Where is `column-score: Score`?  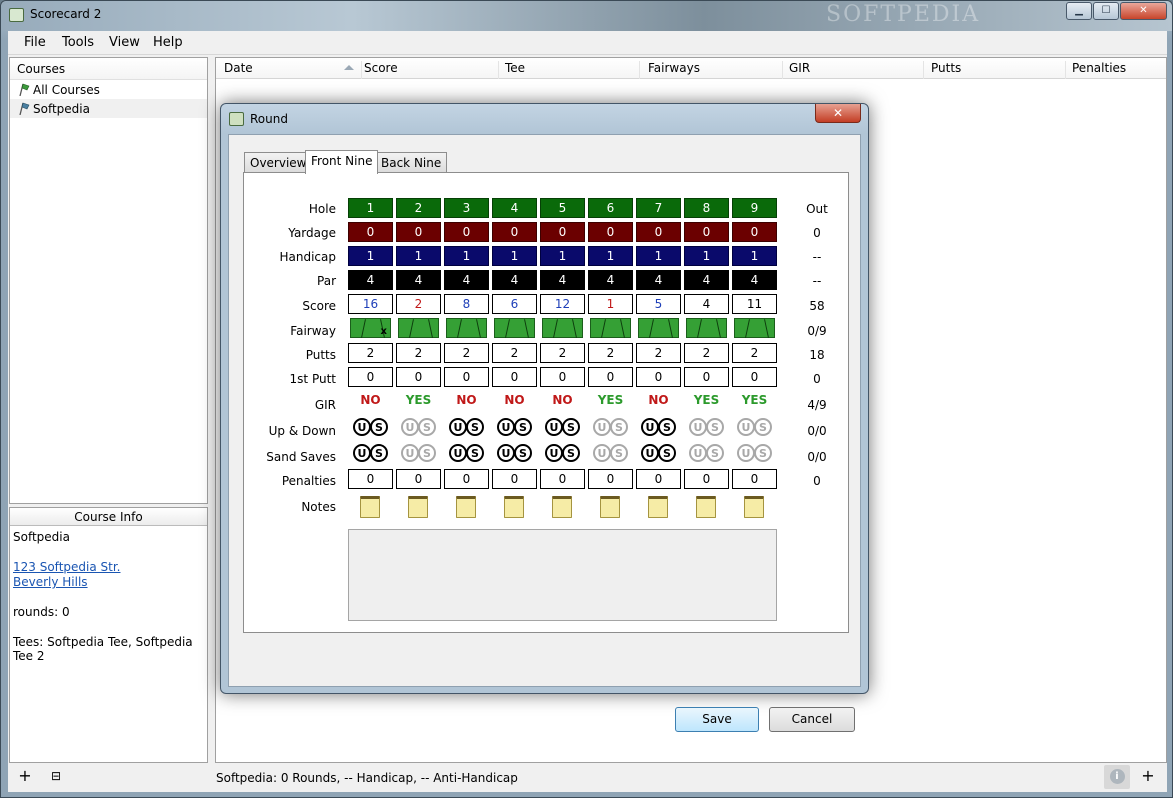 column-score: Score is located at coordinates (431, 70).